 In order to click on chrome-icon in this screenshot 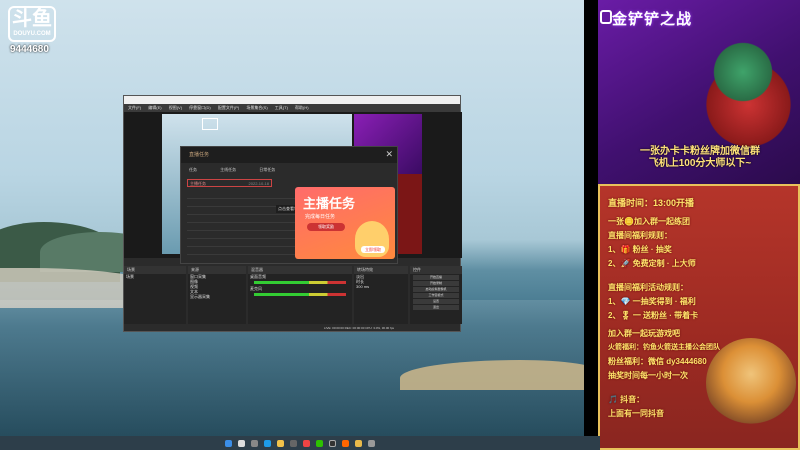, I will do `click(306, 443)`.